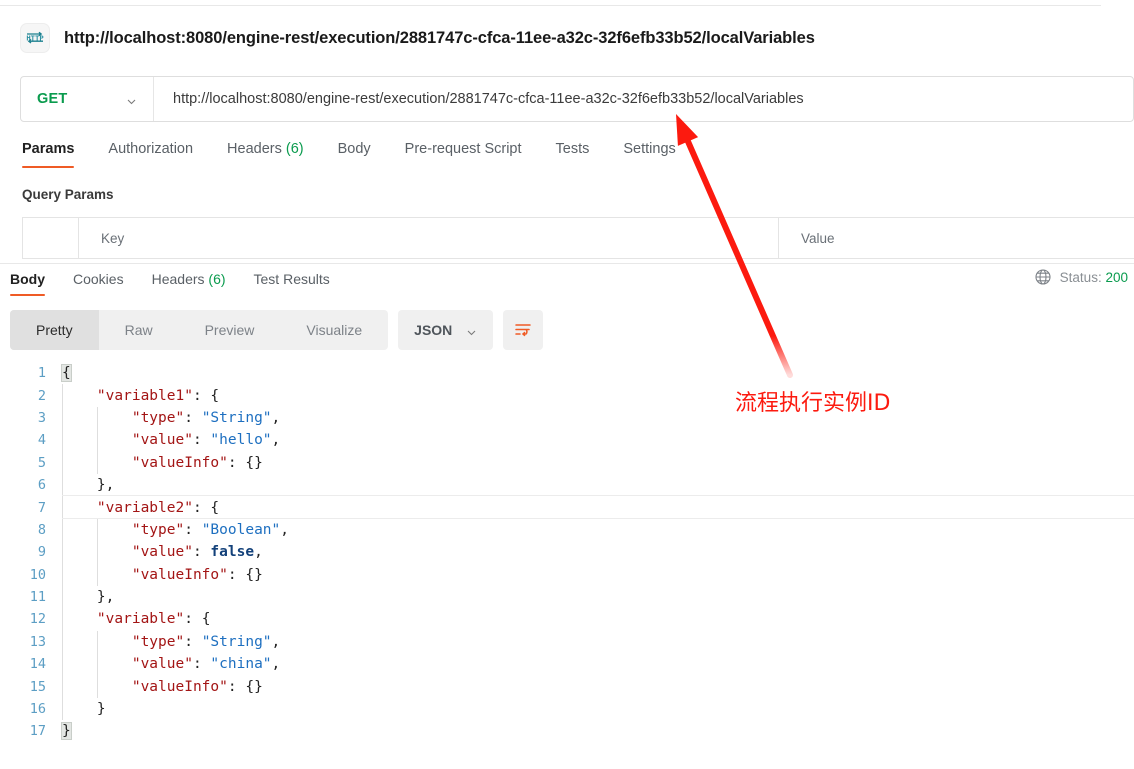  What do you see at coordinates (649, 149) in the screenshot?
I see `tab-label: Settings` at bounding box center [649, 149].